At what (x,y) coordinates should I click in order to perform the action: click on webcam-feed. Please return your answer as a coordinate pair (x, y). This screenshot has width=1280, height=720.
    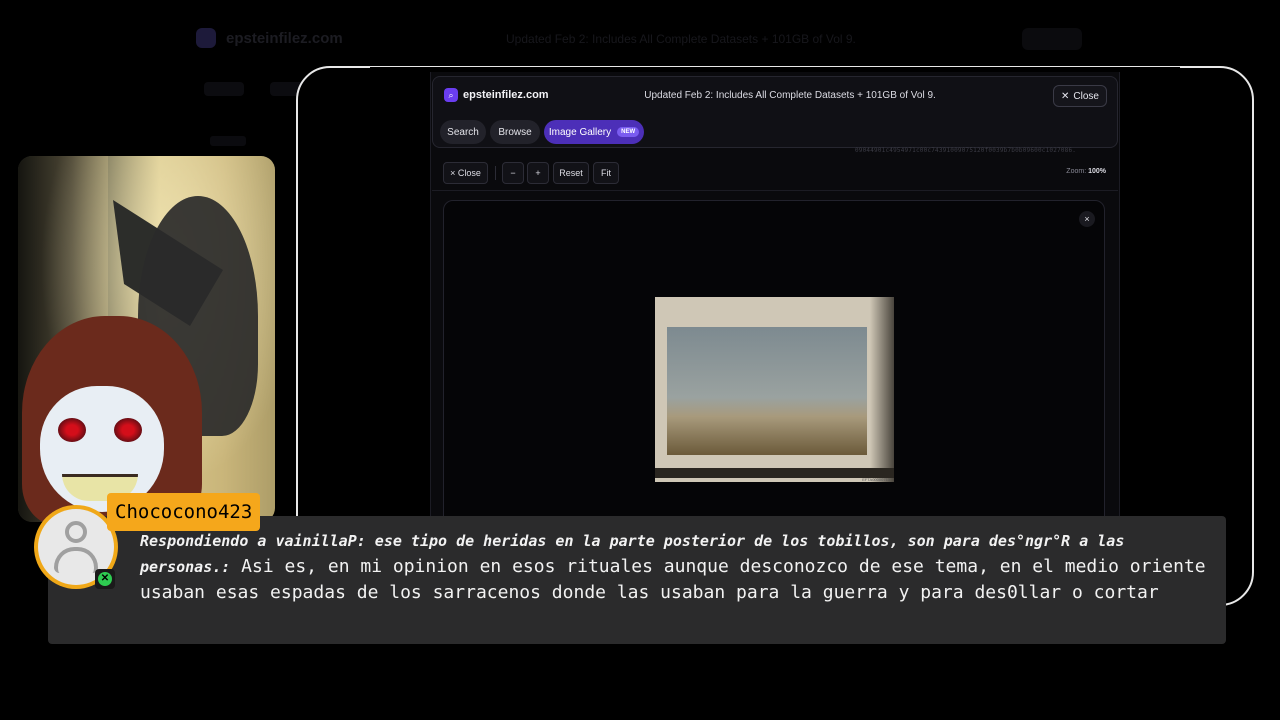
    Looking at the image, I should click on (146, 339).